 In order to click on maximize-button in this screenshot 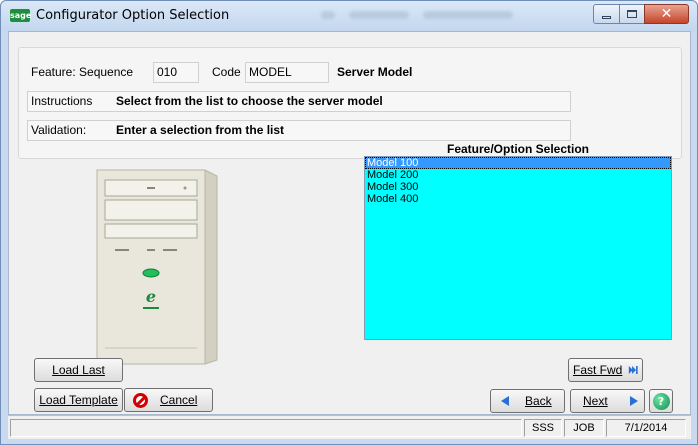, I will do `click(632, 14)`.